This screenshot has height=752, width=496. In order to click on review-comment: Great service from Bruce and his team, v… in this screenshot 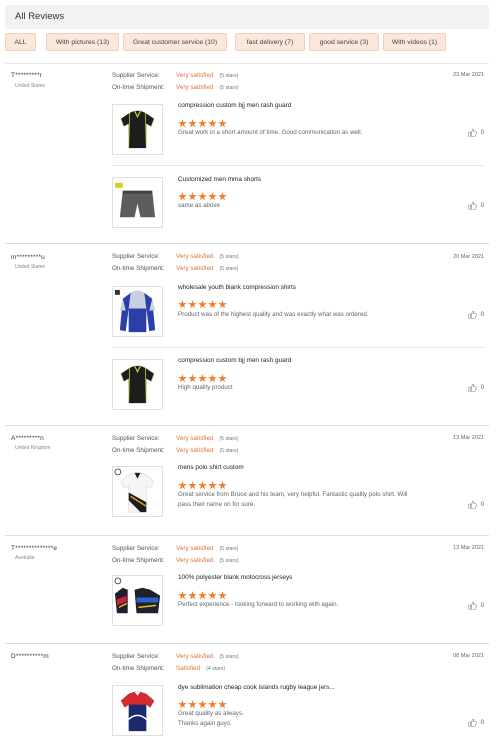, I will do `click(293, 499)`.